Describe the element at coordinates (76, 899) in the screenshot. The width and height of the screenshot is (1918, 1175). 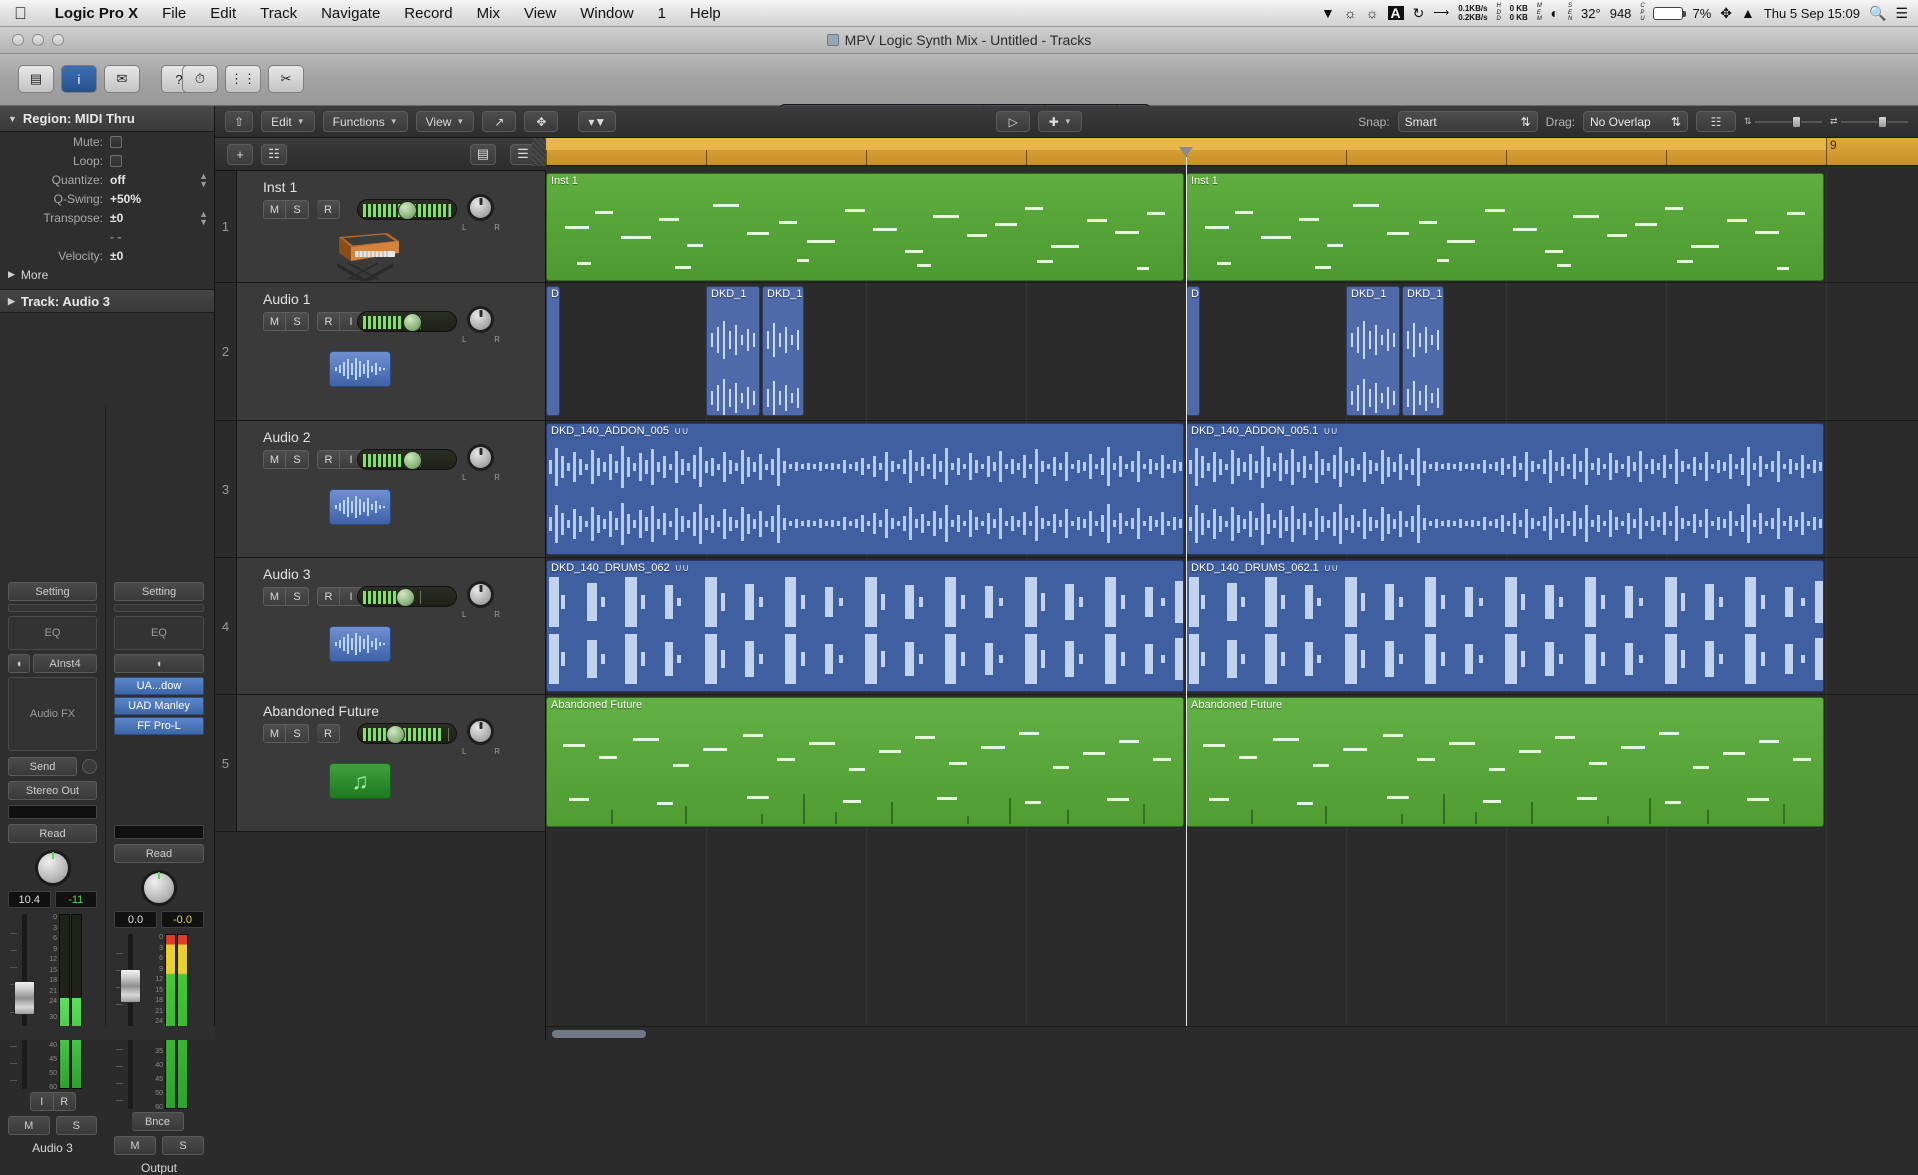
I see `volume-value: -11` at that location.